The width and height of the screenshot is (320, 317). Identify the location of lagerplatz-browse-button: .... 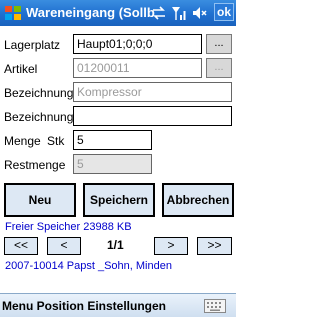
(219, 44).